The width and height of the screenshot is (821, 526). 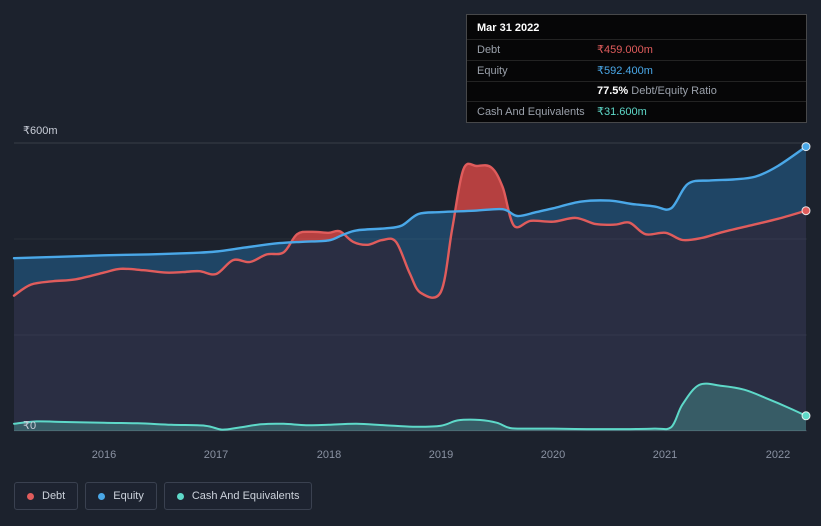 I want to click on equity-dot-icon, so click(x=102, y=496).